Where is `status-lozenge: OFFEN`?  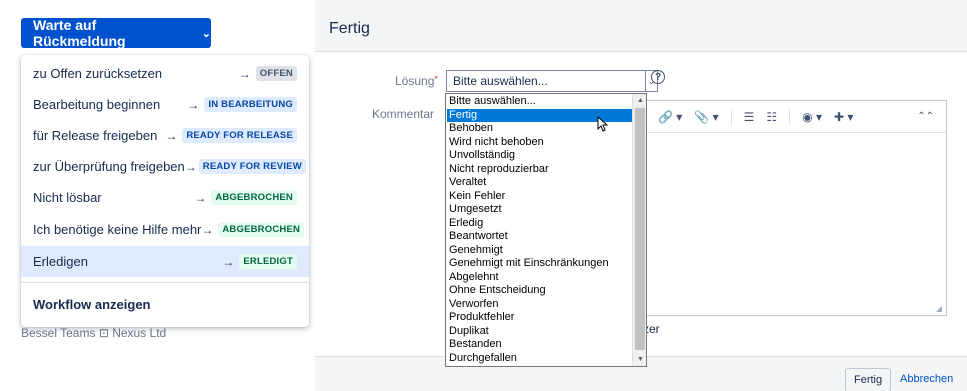
status-lozenge: OFFEN is located at coordinates (276, 73).